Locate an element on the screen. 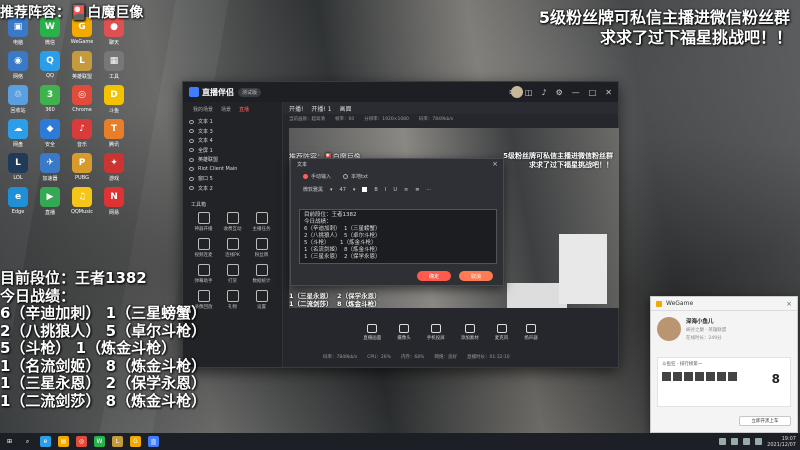  control-button: 添加素材 is located at coordinates (470, 332).